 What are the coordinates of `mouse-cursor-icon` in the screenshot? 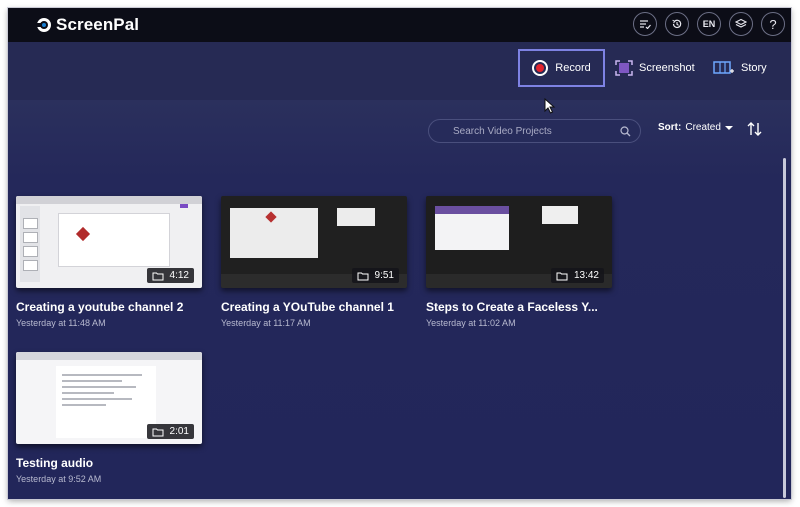 It's located at (550, 106).